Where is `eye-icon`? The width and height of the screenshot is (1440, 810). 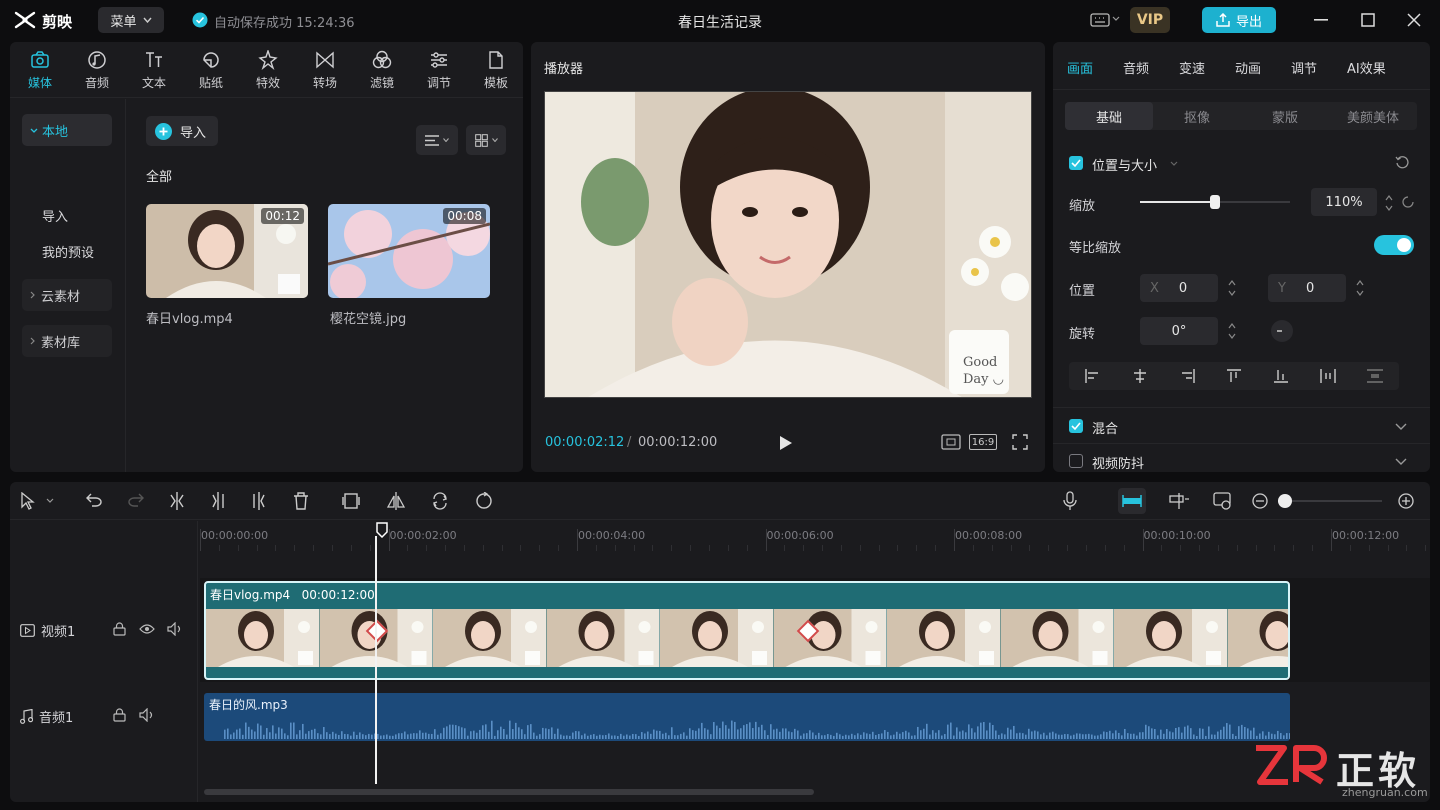 eye-icon is located at coordinates (147, 629).